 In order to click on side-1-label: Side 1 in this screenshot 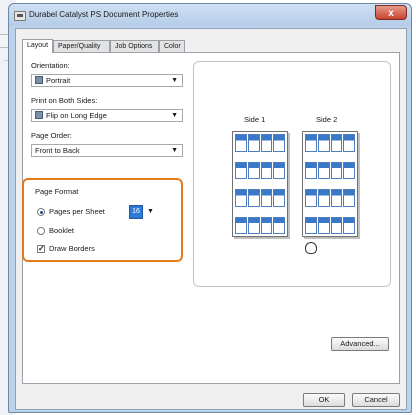, I will do `click(255, 119)`.